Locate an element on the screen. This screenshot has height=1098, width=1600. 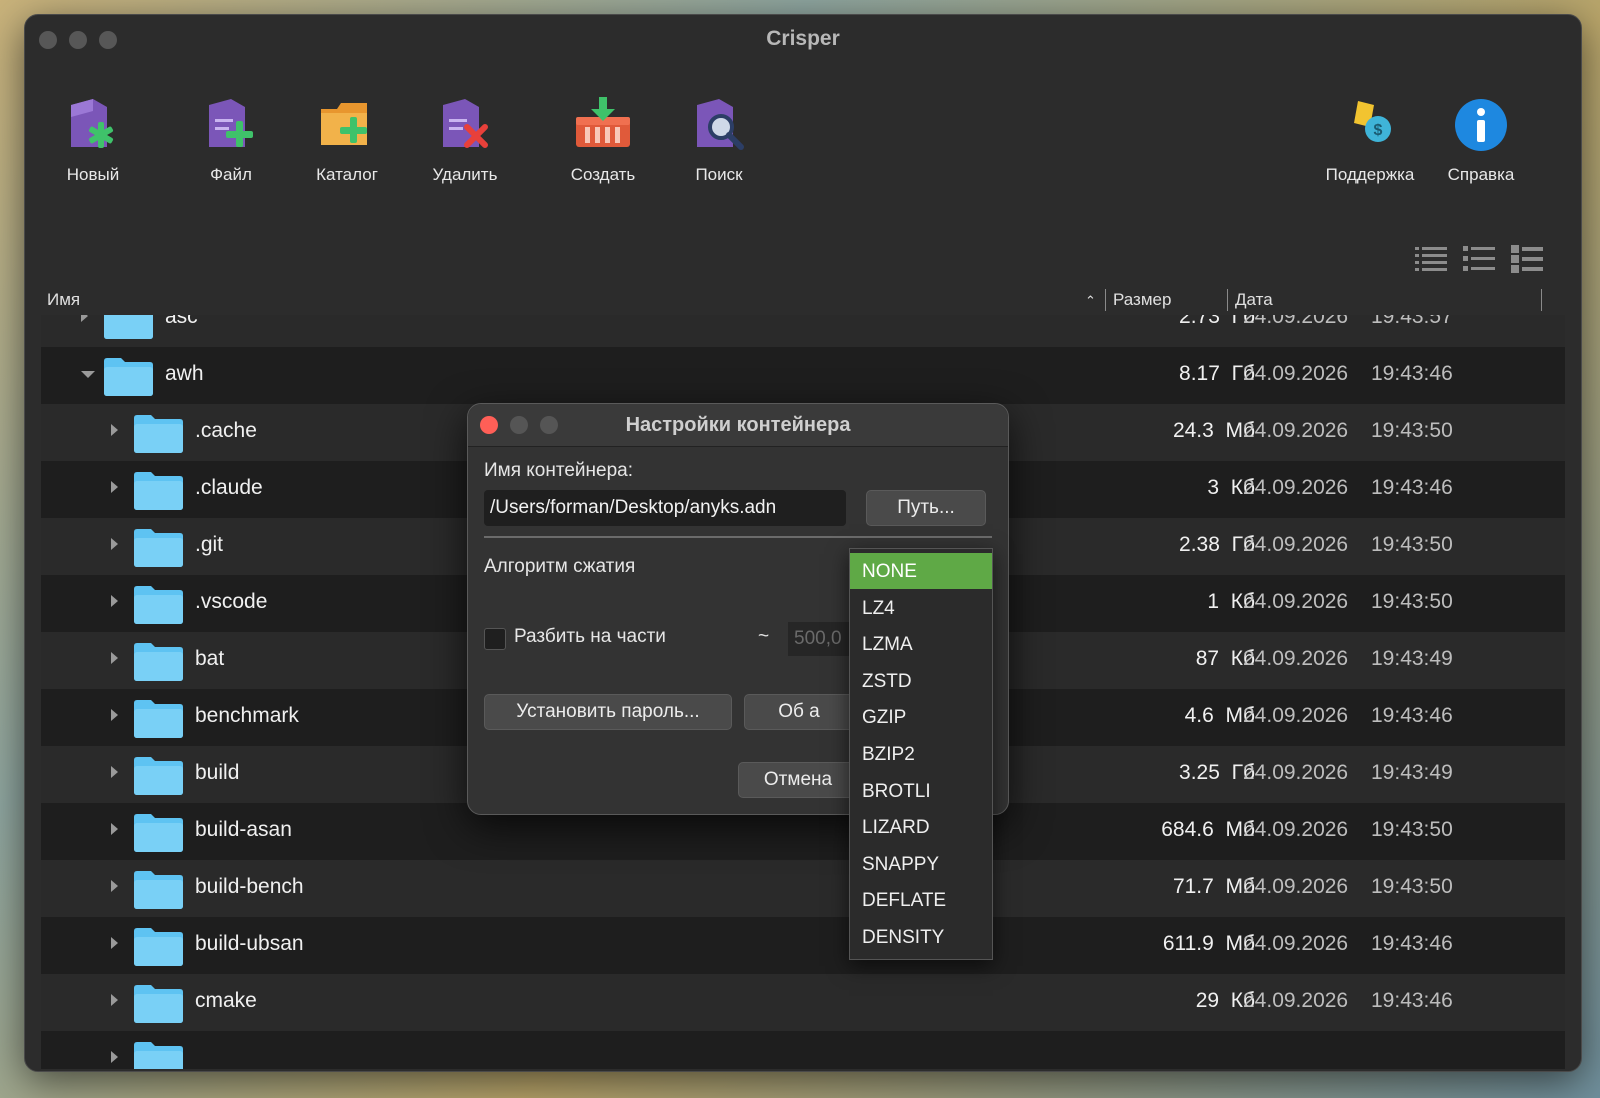
view-mode-switcher is located at coordinates (1479, 261).